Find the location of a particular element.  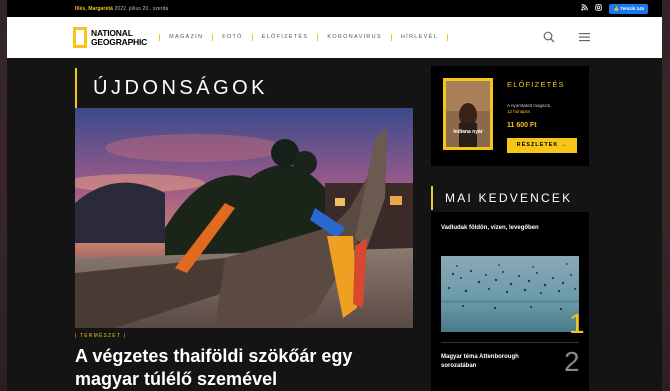

logo-line-2: GEOGRAPHIC is located at coordinates (119, 41).